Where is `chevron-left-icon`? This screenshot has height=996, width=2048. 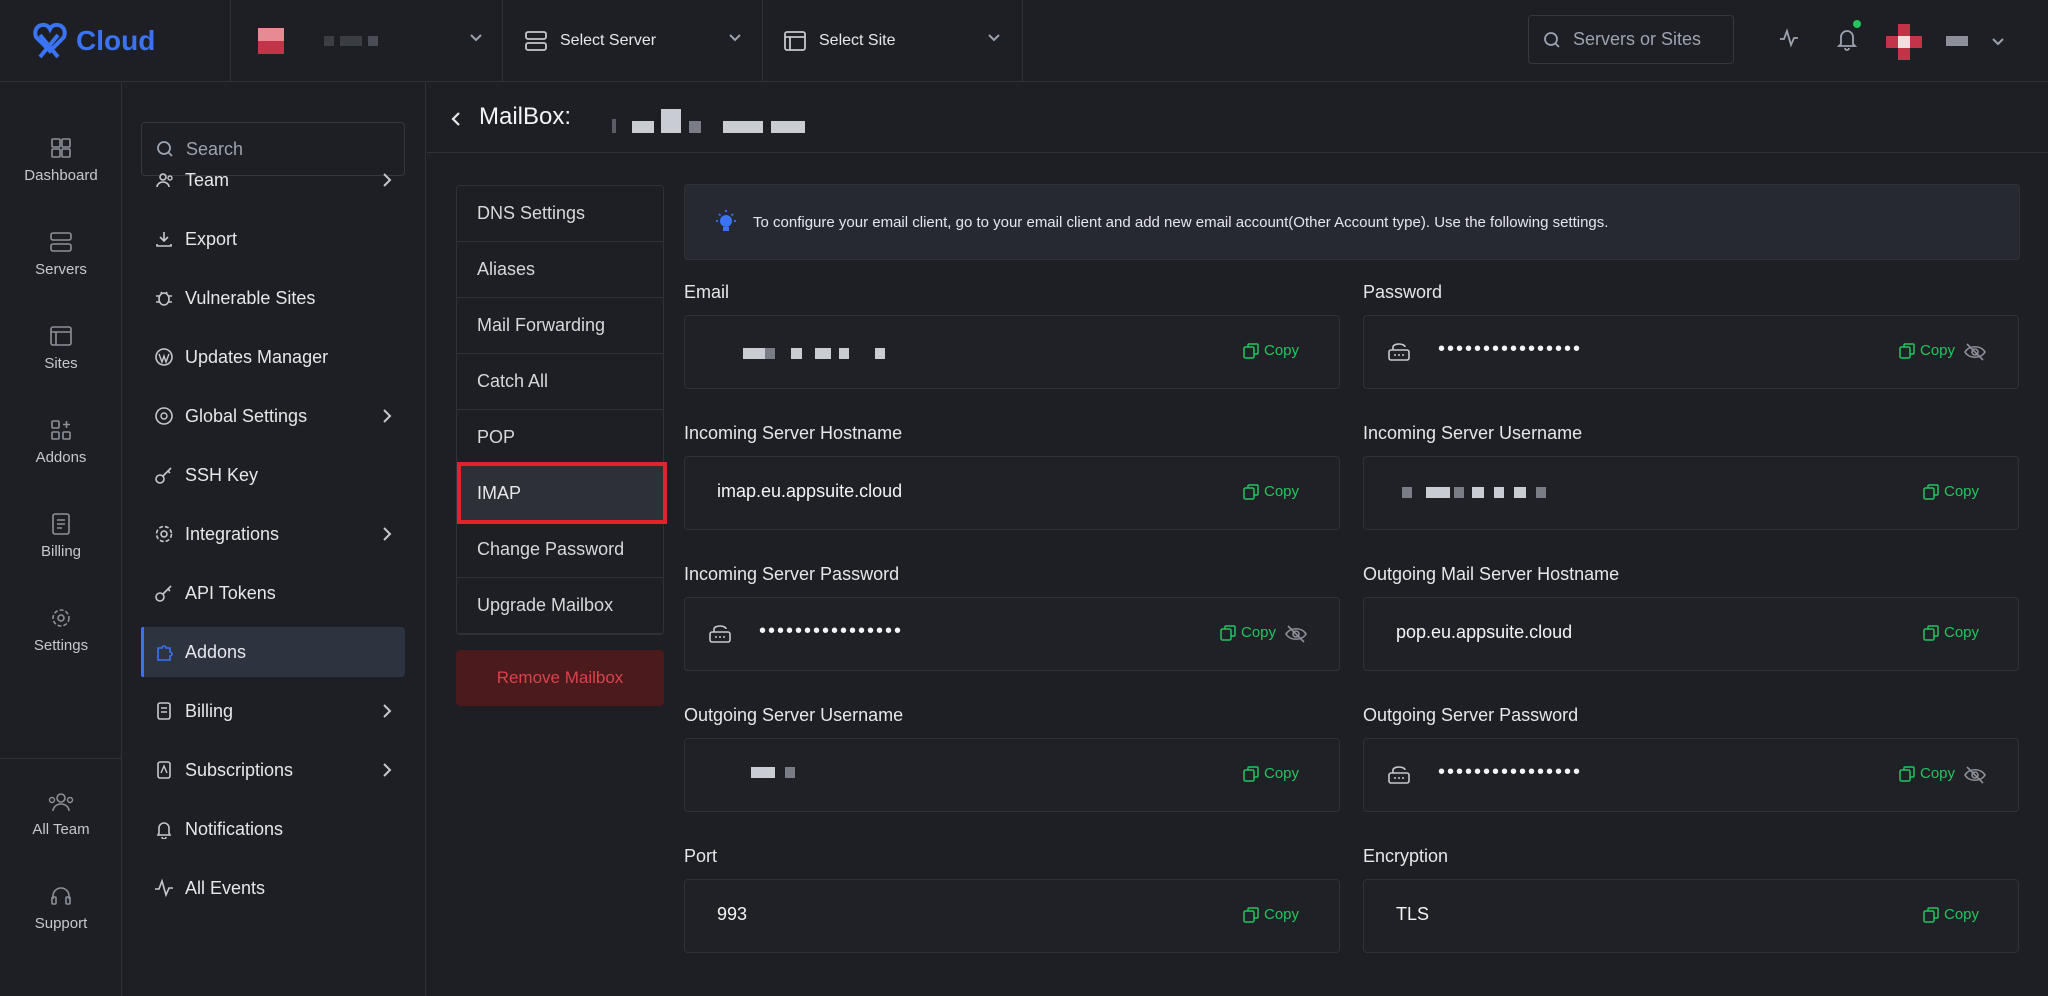 chevron-left-icon is located at coordinates (456, 119).